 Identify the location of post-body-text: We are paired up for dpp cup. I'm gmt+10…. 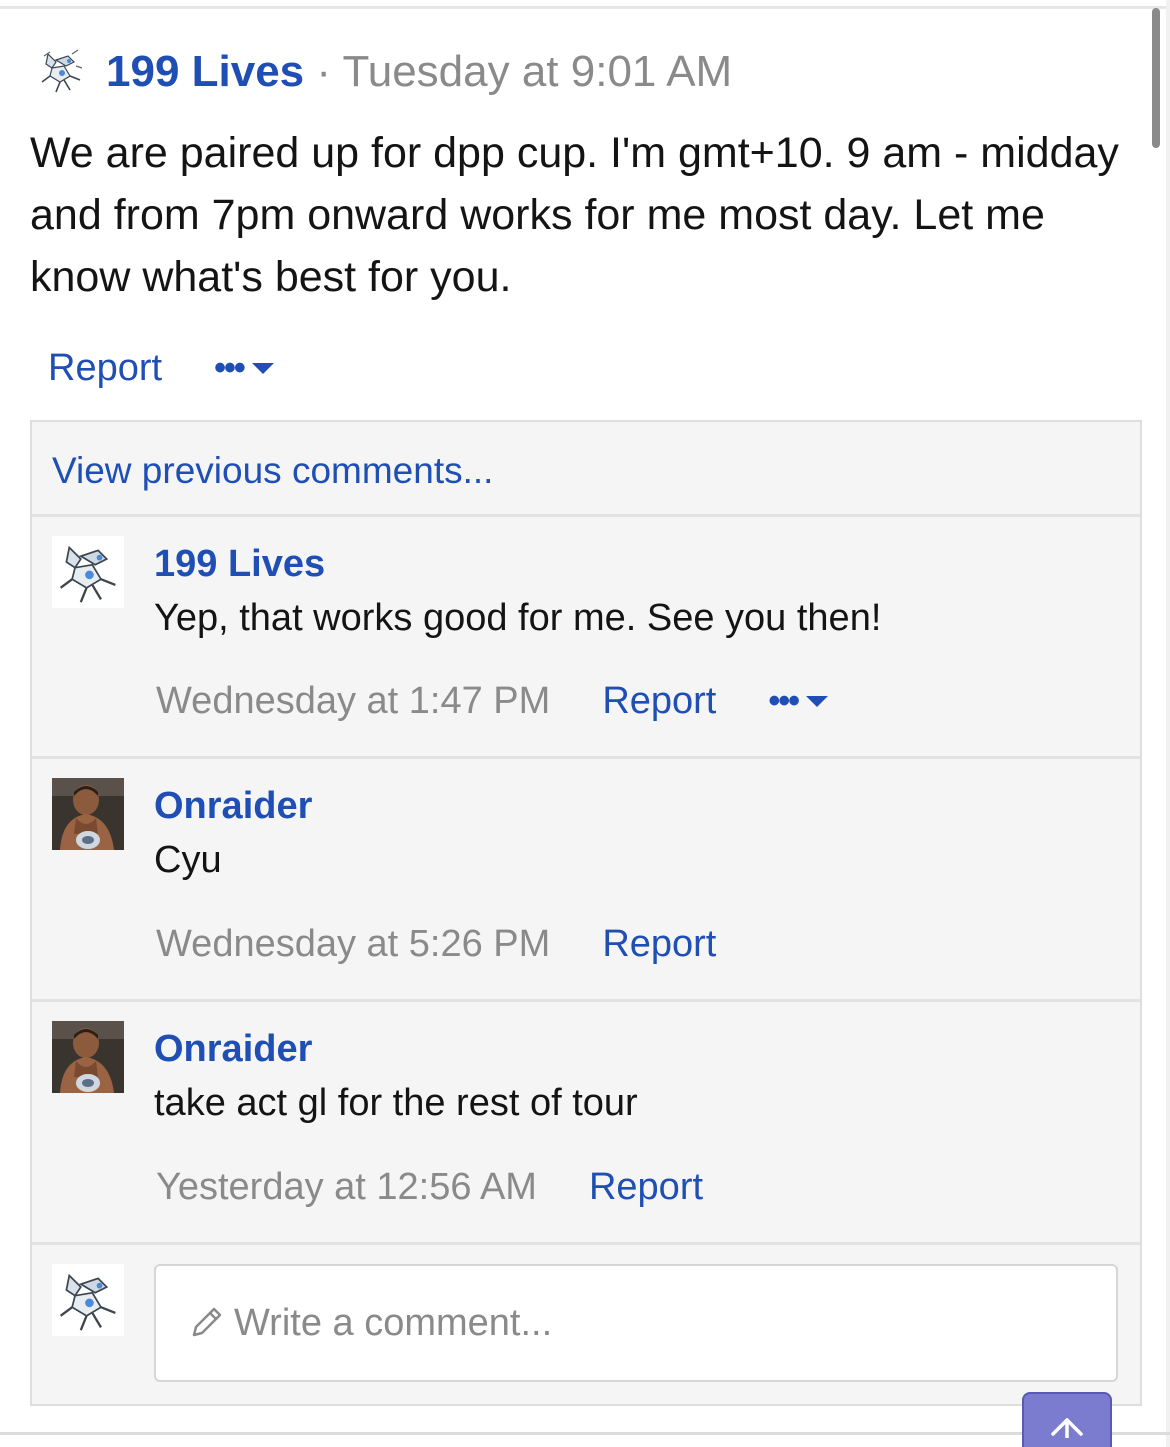
(574, 215).